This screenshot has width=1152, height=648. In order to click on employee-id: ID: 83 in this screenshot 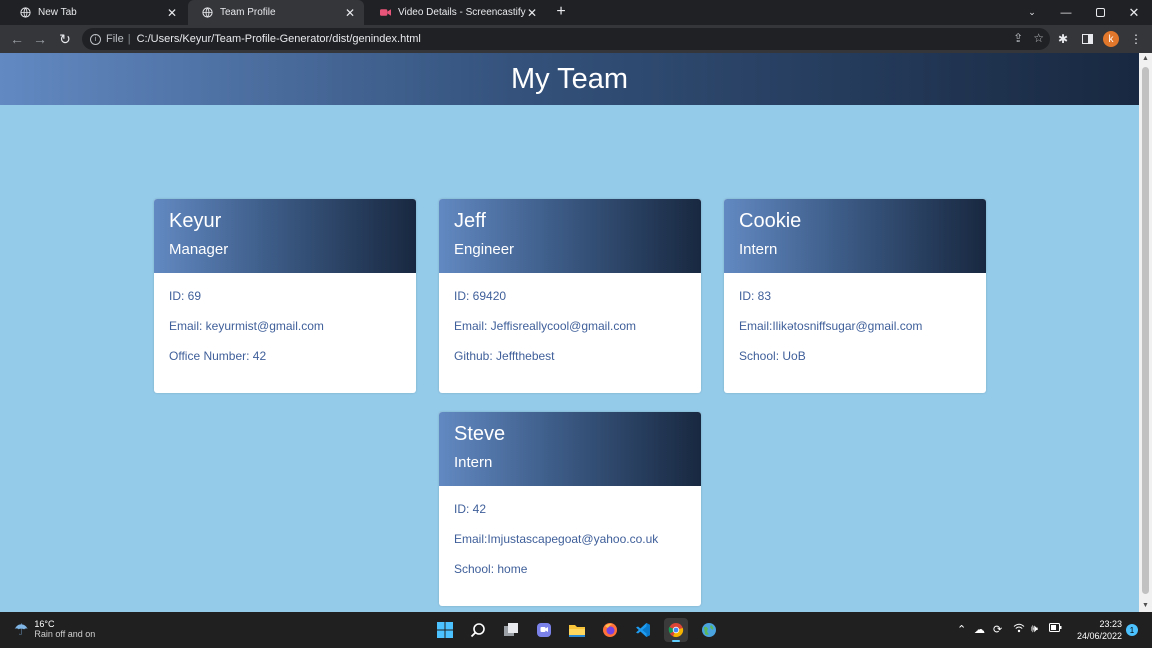, I will do `click(755, 296)`.